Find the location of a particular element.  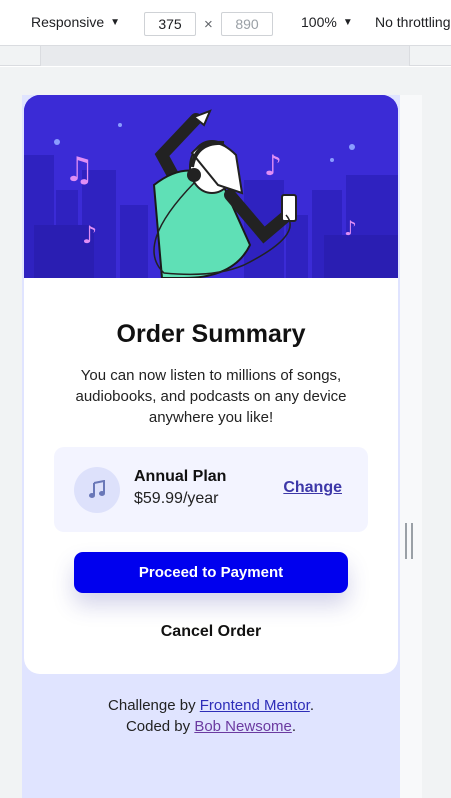

plan-name: Annual Plan is located at coordinates (180, 476).